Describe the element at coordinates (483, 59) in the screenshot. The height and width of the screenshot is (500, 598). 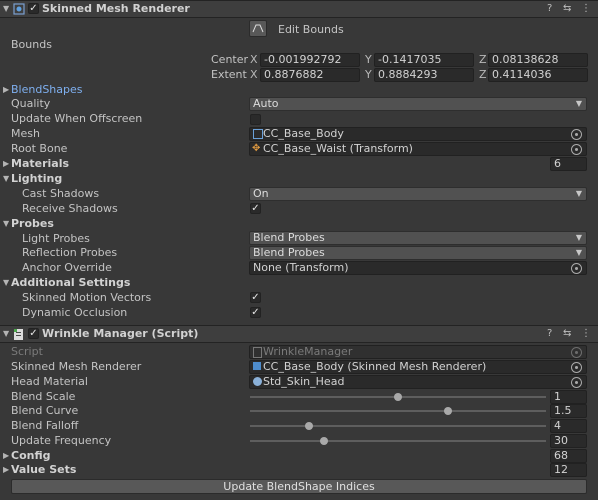
I see `center-z-axis-label: Z` at that location.